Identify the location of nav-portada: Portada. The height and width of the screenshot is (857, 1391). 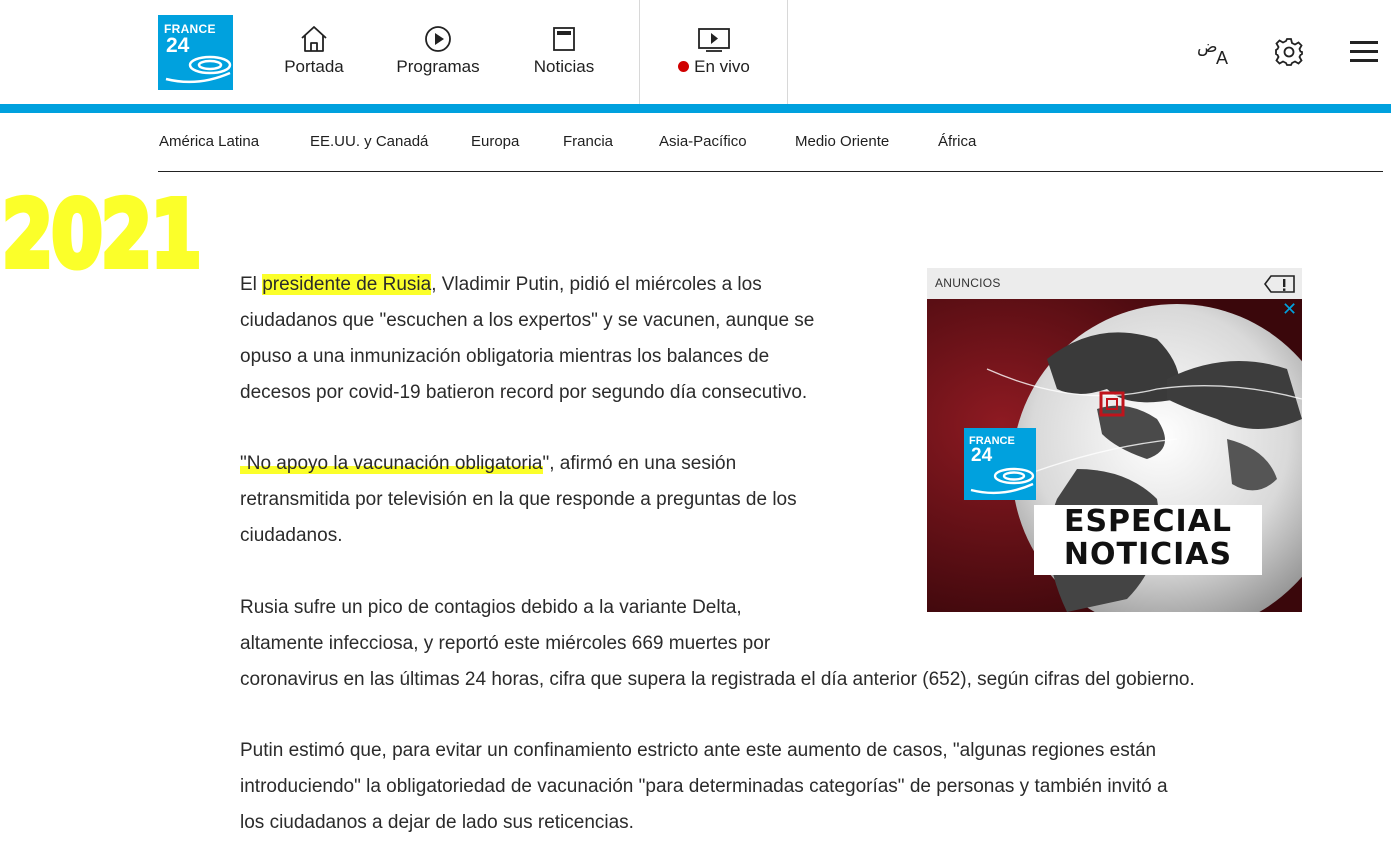
(314, 50).